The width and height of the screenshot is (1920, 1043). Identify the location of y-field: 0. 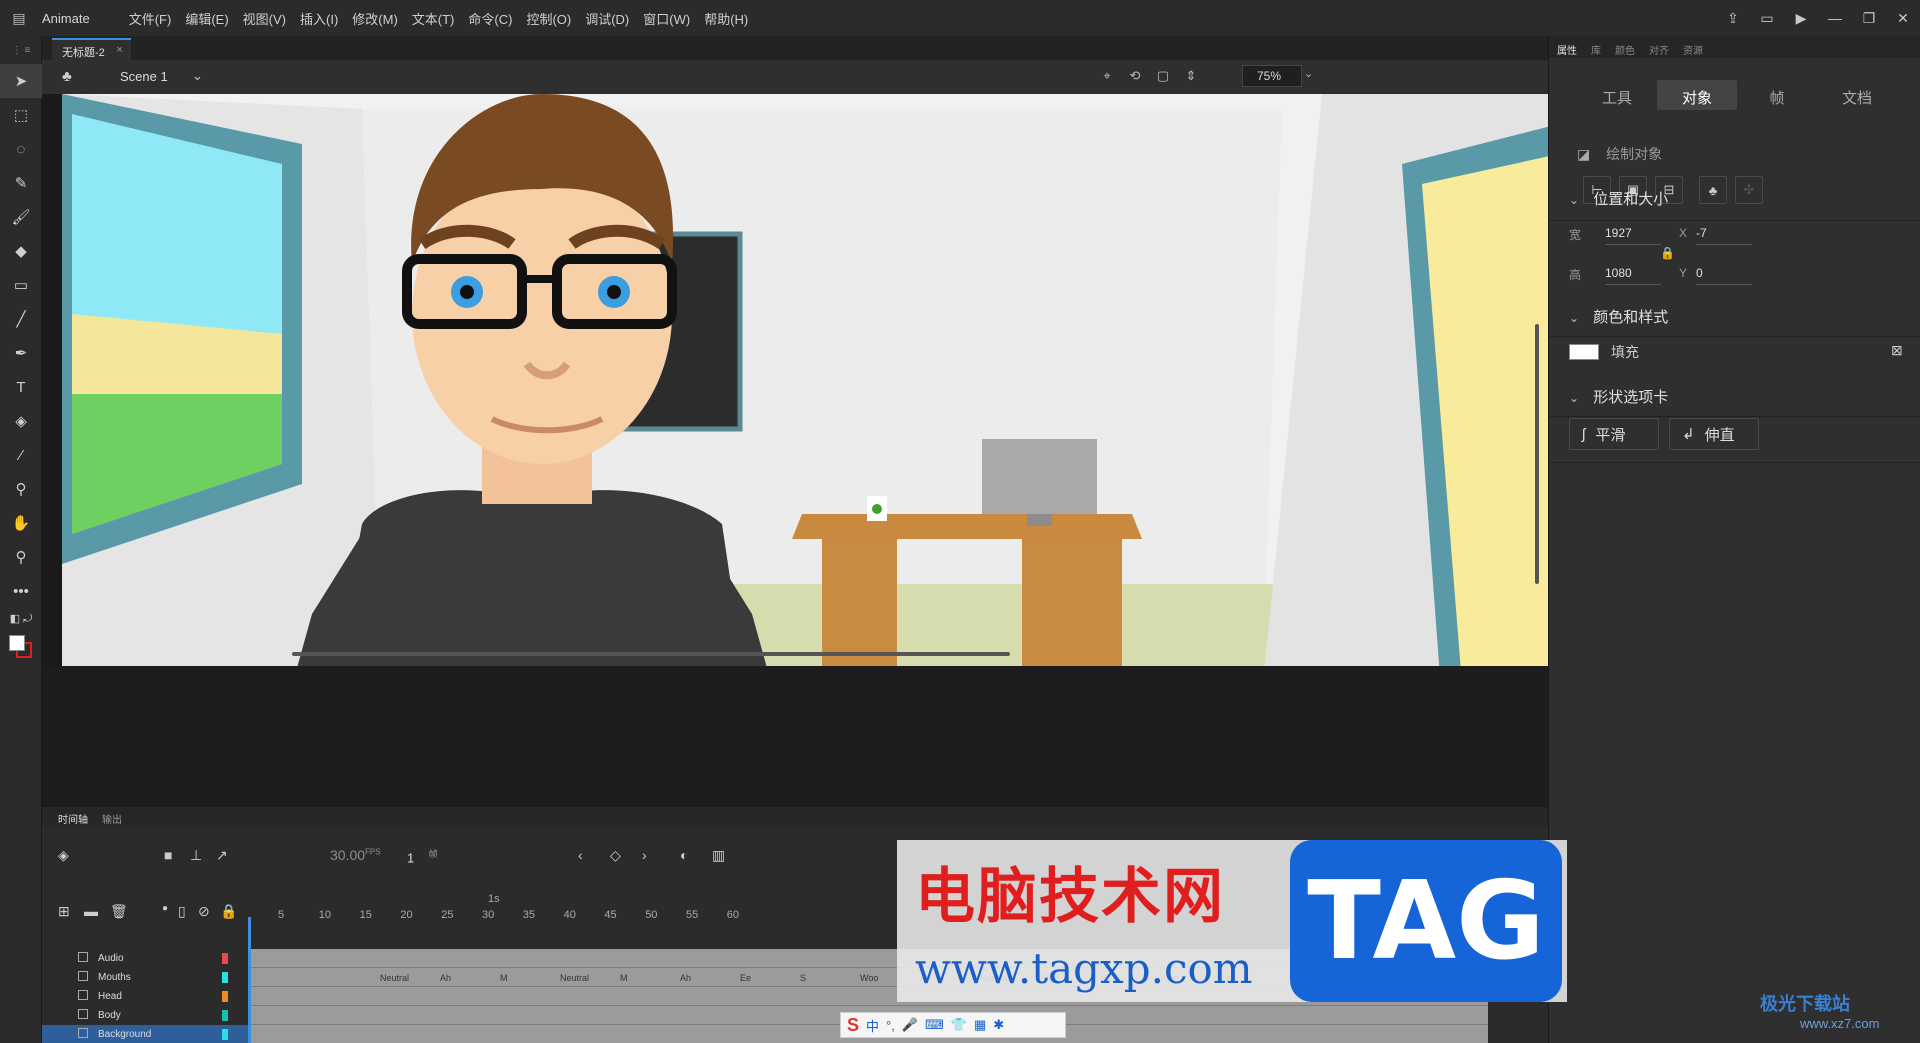
(1724, 275).